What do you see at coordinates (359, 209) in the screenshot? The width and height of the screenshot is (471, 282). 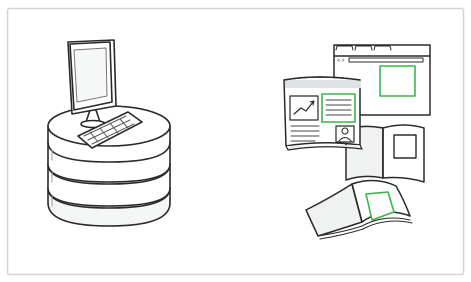 I see `open-book-icon` at bounding box center [359, 209].